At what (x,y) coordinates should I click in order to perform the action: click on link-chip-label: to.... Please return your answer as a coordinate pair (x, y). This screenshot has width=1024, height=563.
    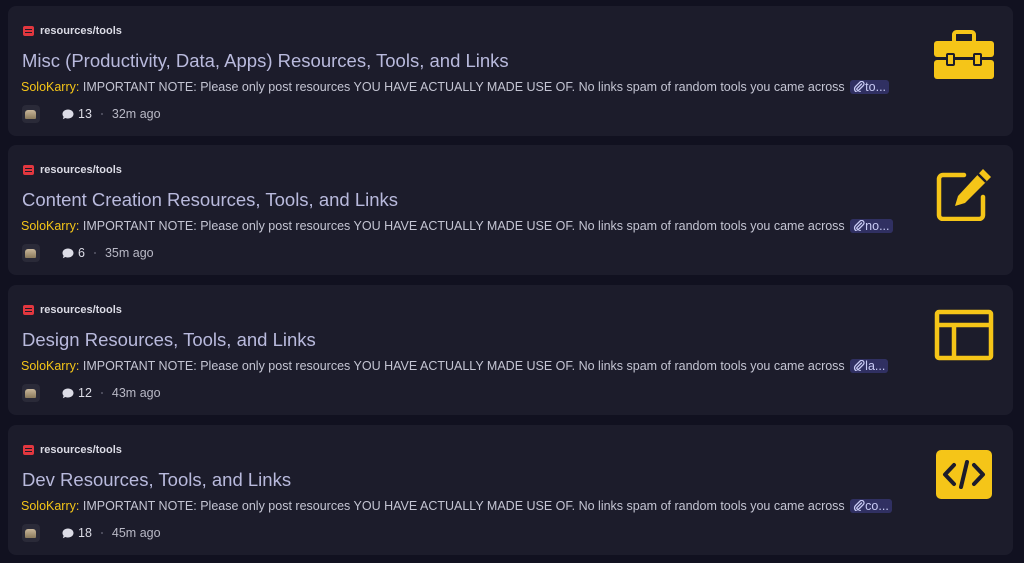
    Looking at the image, I should click on (876, 87).